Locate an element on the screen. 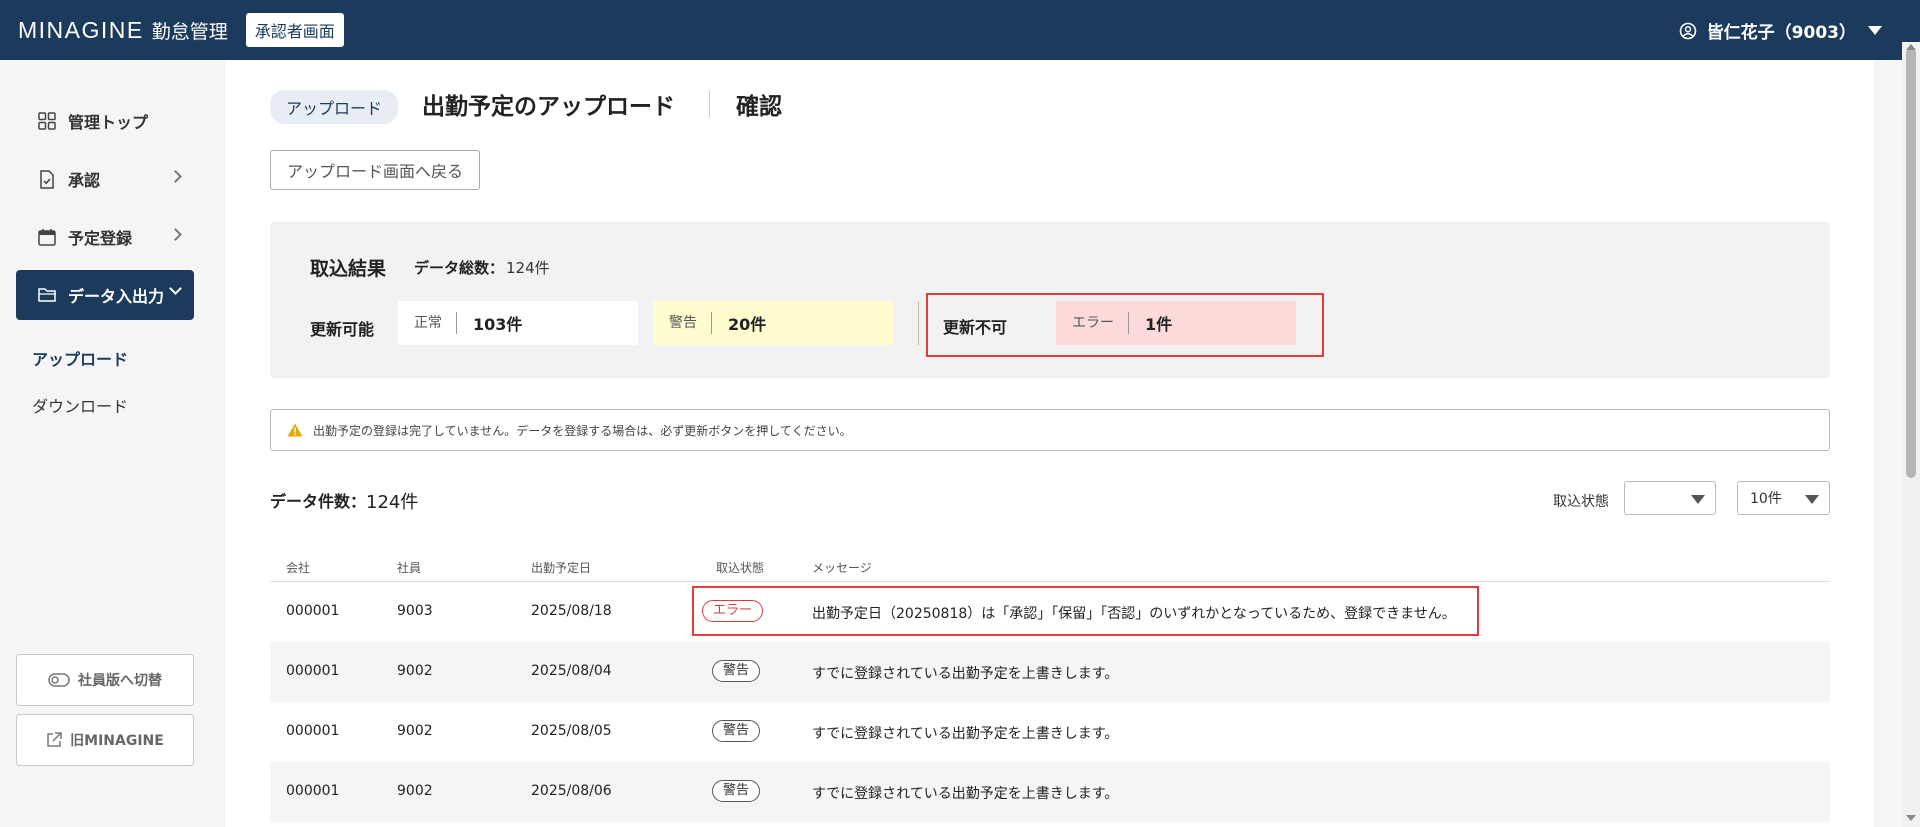 The image size is (1920, 827). scrollbar-thumb is located at coordinates (1911, 263).